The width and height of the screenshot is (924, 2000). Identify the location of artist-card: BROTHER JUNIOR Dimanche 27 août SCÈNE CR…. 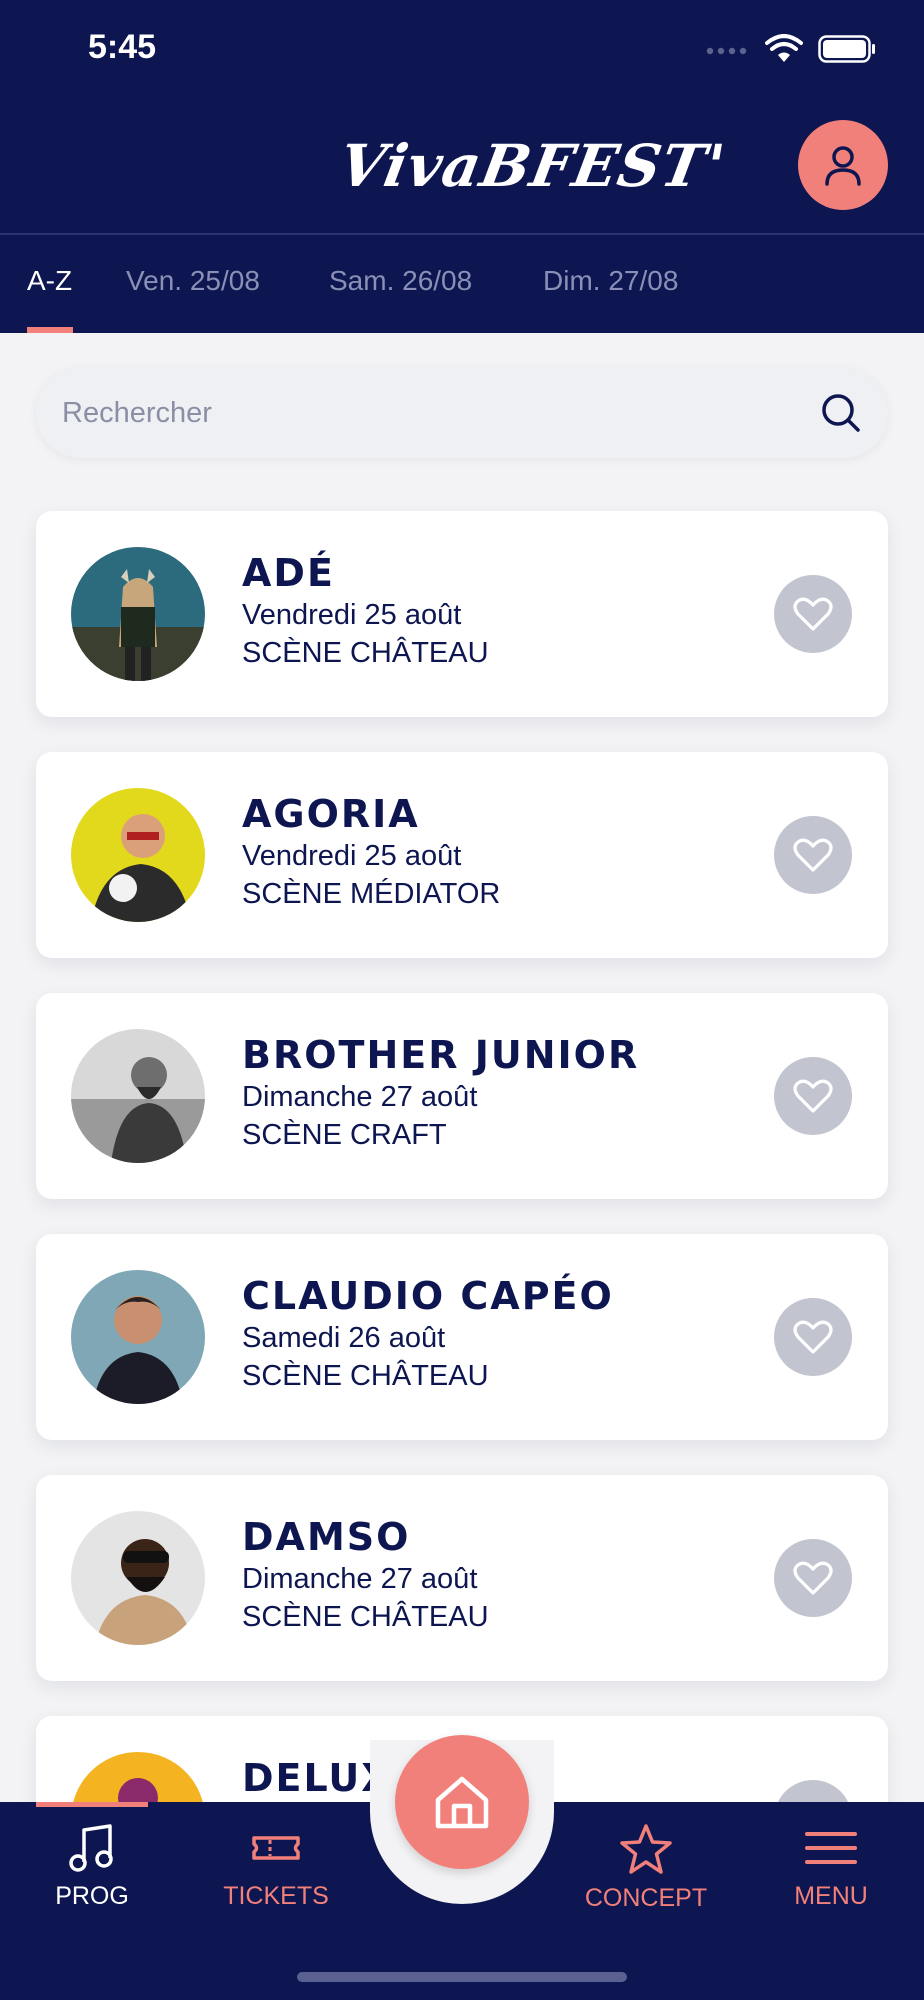
(462, 1096).